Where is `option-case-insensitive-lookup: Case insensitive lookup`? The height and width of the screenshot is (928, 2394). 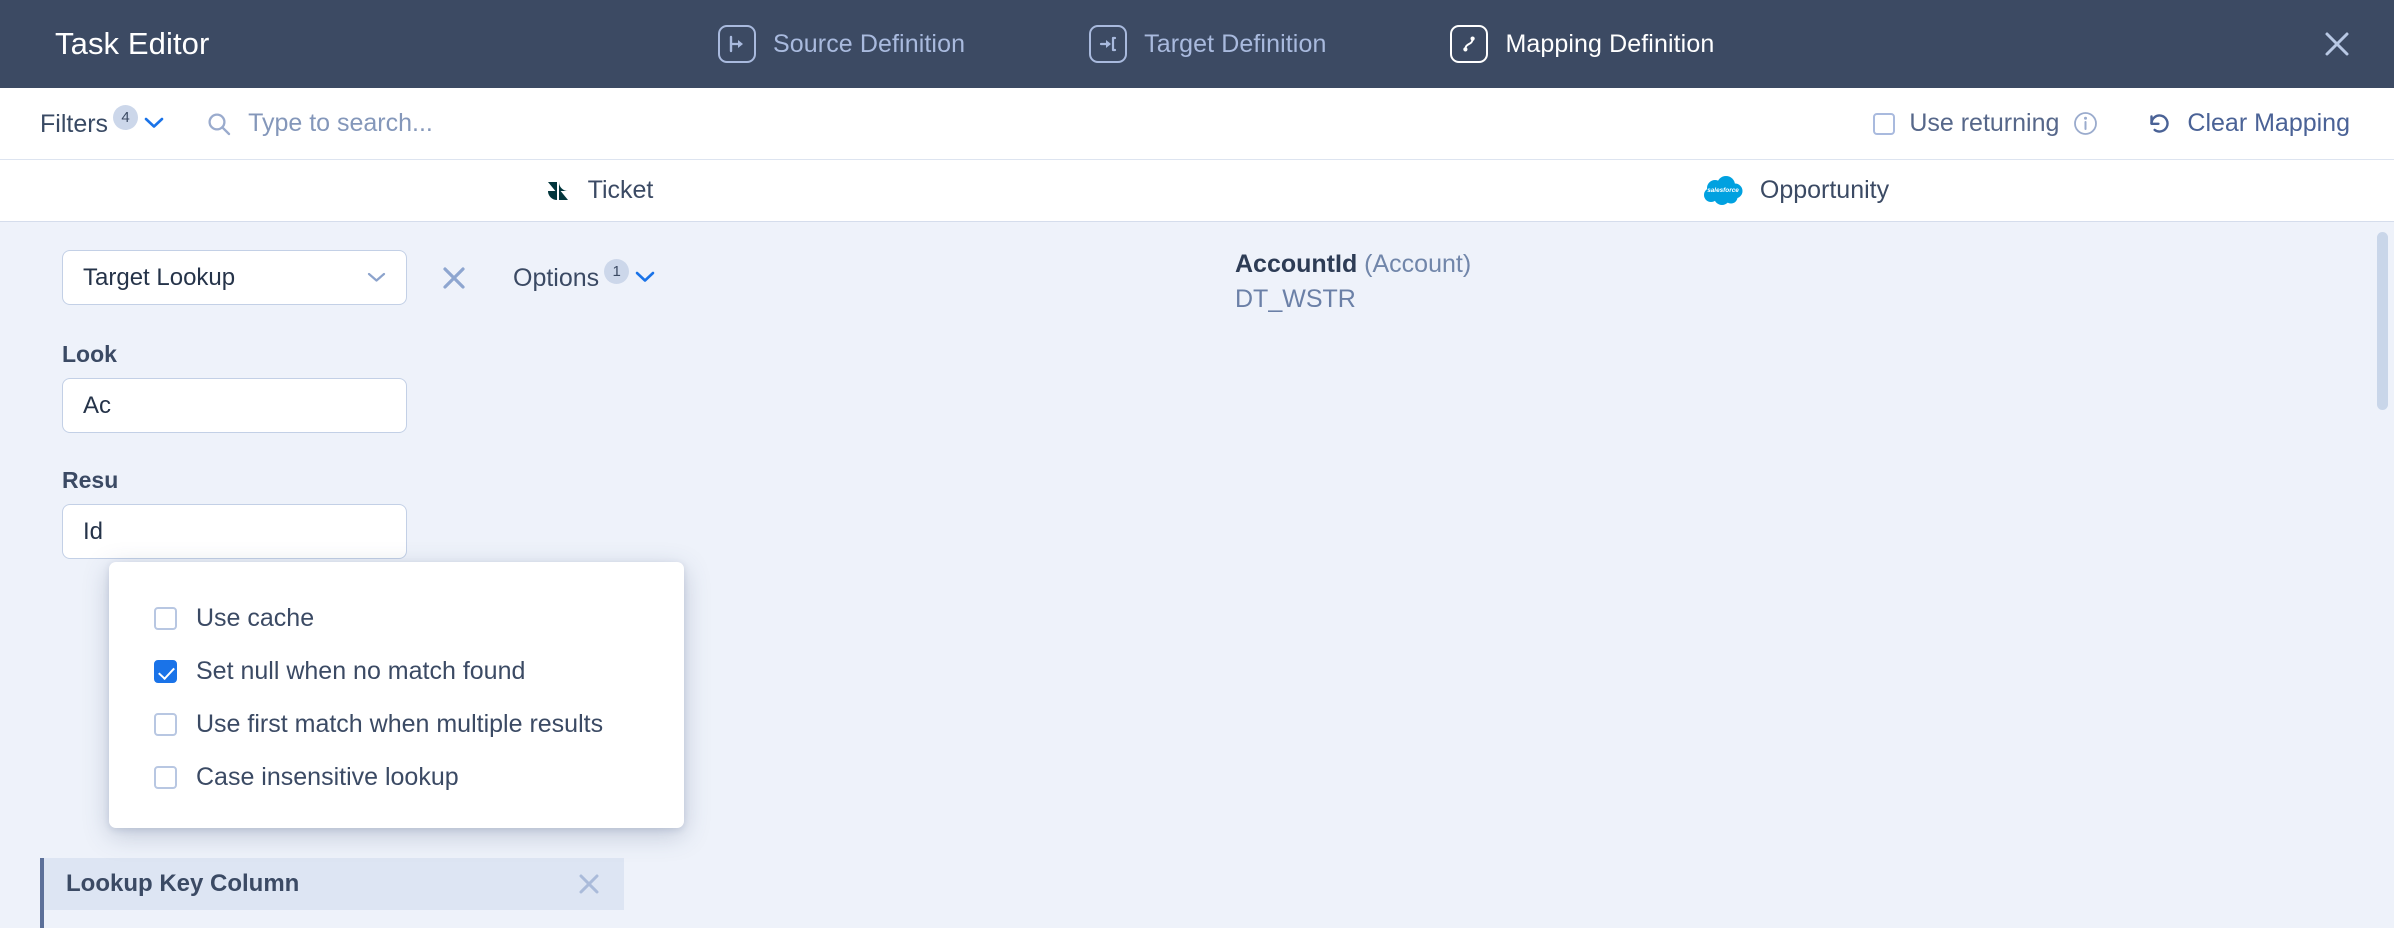
option-case-insensitive-lookup: Case insensitive lookup is located at coordinates (396, 777).